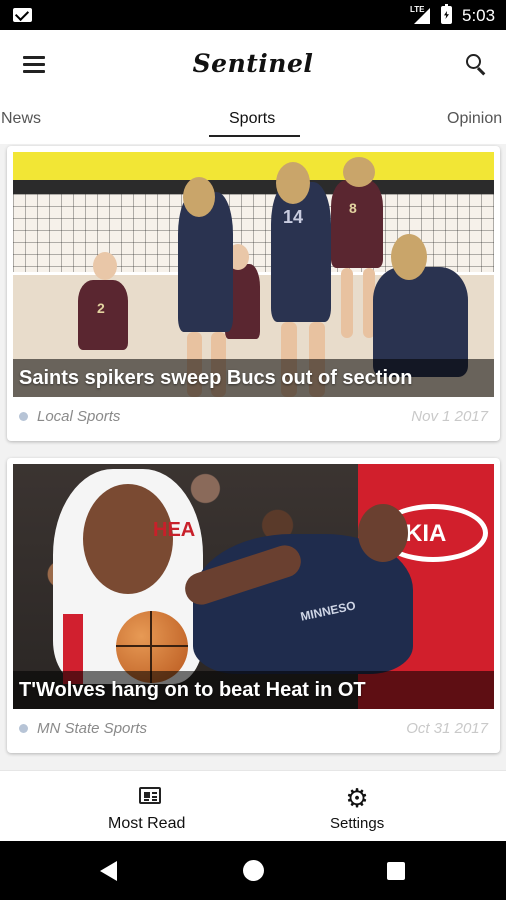  I want to click on headline-overlay: T'Wolves hang on to beat Heat in OT, so click(253, 690).